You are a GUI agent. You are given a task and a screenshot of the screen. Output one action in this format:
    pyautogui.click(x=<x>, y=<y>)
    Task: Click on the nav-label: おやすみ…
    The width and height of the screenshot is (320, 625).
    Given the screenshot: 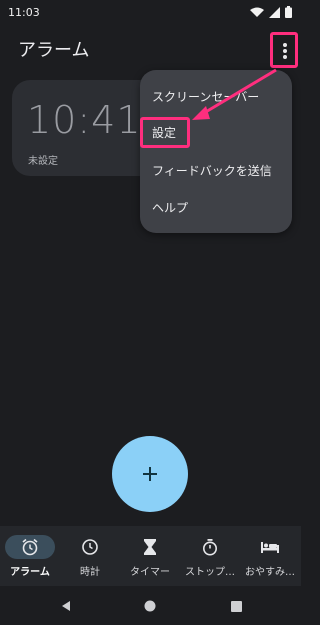 What is the action you would take?
    pyautogui.click(x=270, y=572)
    